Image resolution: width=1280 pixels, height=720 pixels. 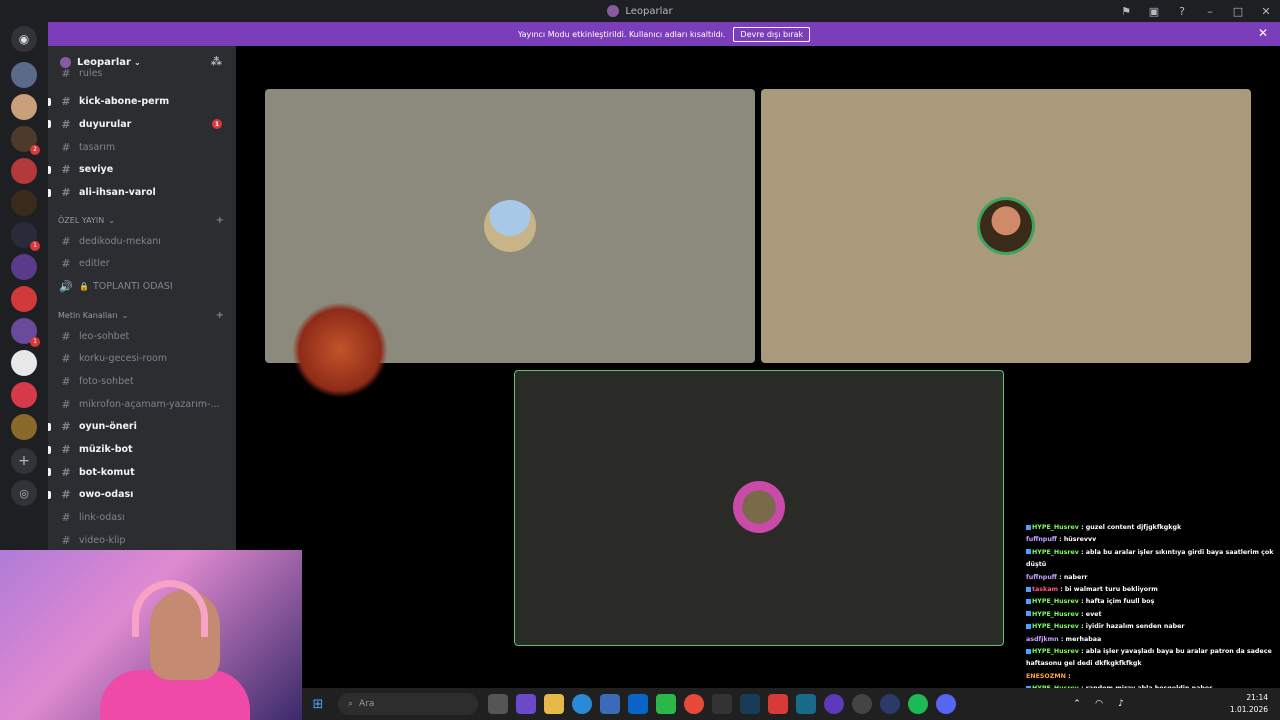 I want to click on window-title: Leoparlar, so click(x=649, y=11).